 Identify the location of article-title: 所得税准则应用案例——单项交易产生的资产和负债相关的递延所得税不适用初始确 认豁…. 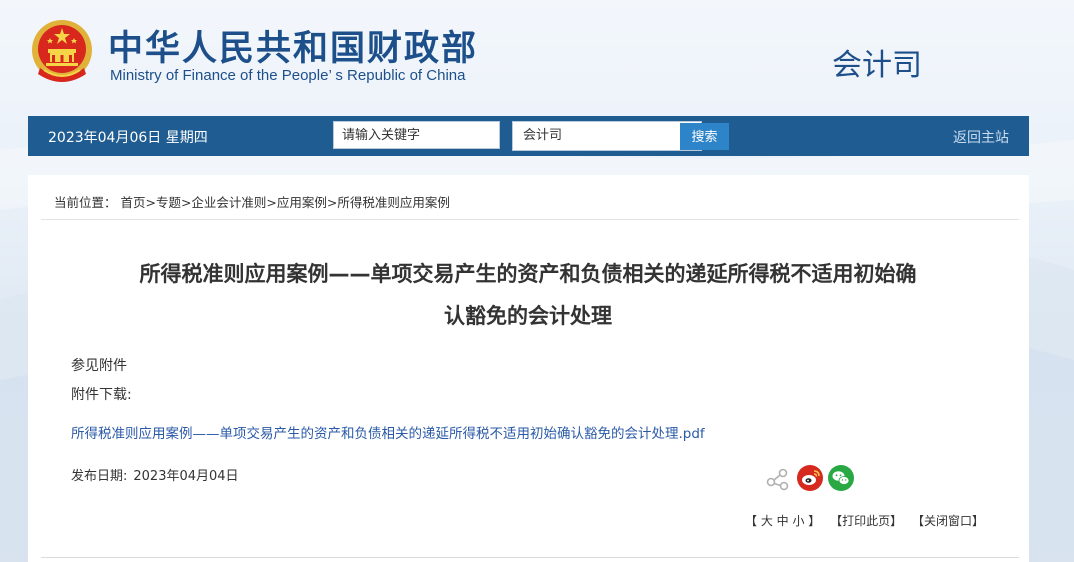
(528, 295).